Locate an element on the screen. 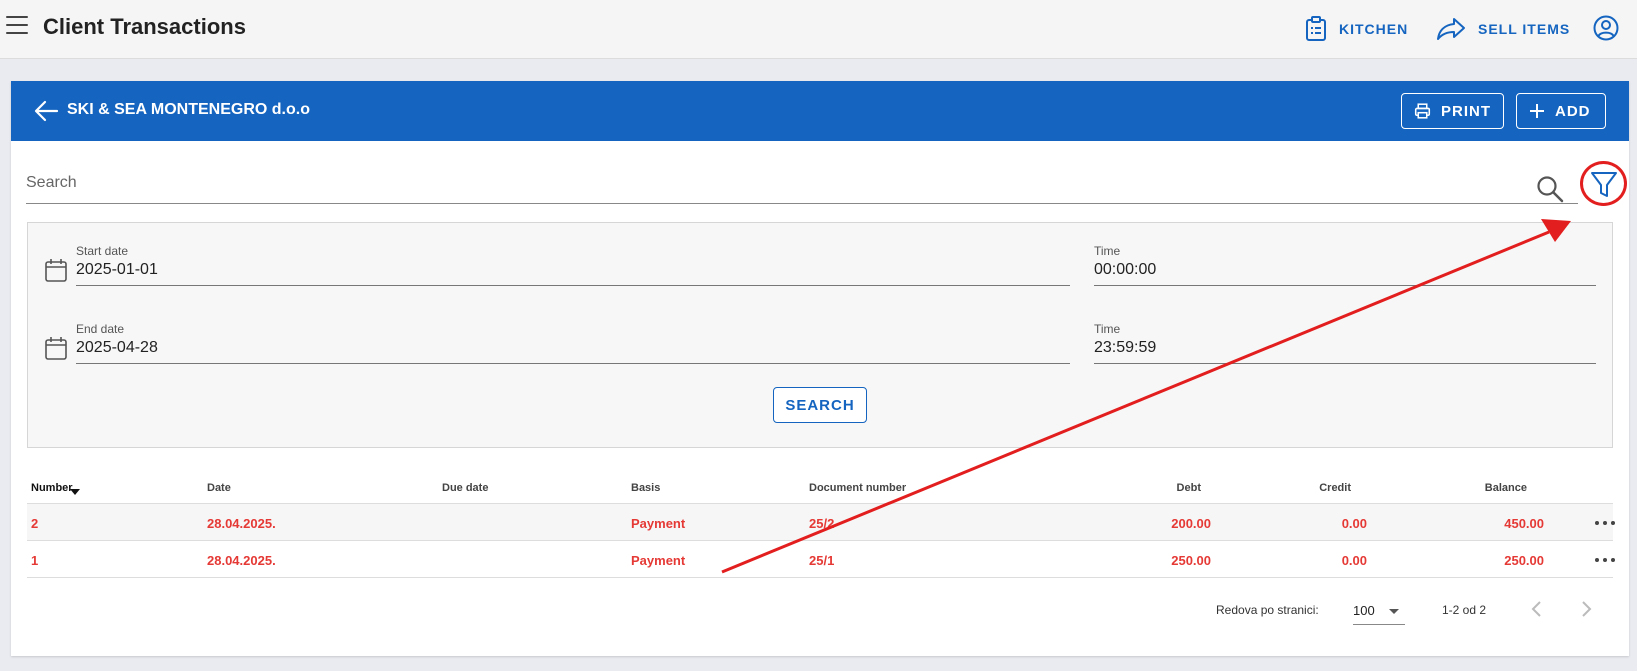 The height and width of the screenshot is (671, 1637). column-header-debt: Debt is located at coordinates (1164, 488).